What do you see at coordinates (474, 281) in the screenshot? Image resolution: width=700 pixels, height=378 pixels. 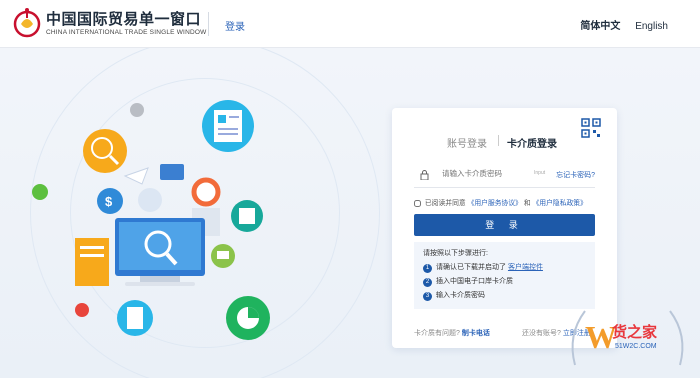 I see `step-text: 插入中国电子口岸卡介质` at bounding box center [474, 281].